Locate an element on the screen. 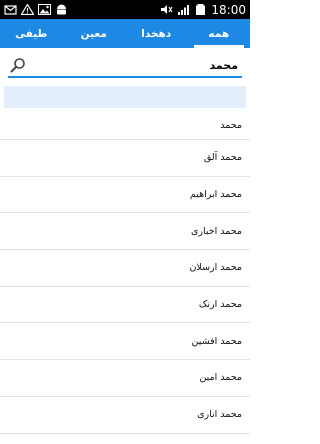 The width and height of the screenshot is (320, 444). image-icon is located at coordinates (44, 9).